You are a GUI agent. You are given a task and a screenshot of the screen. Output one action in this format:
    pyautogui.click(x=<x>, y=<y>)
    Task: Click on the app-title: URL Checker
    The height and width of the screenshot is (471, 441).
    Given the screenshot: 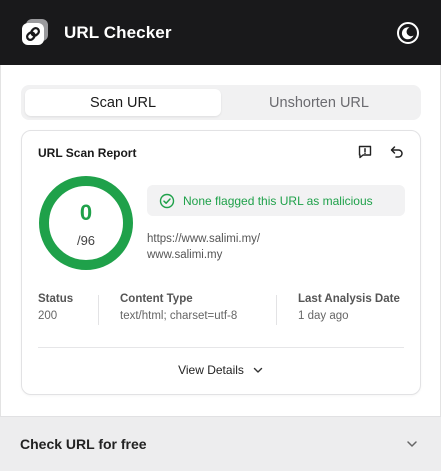 What is the action you would take?
    pyautogui.click(x=118, y=32)
    